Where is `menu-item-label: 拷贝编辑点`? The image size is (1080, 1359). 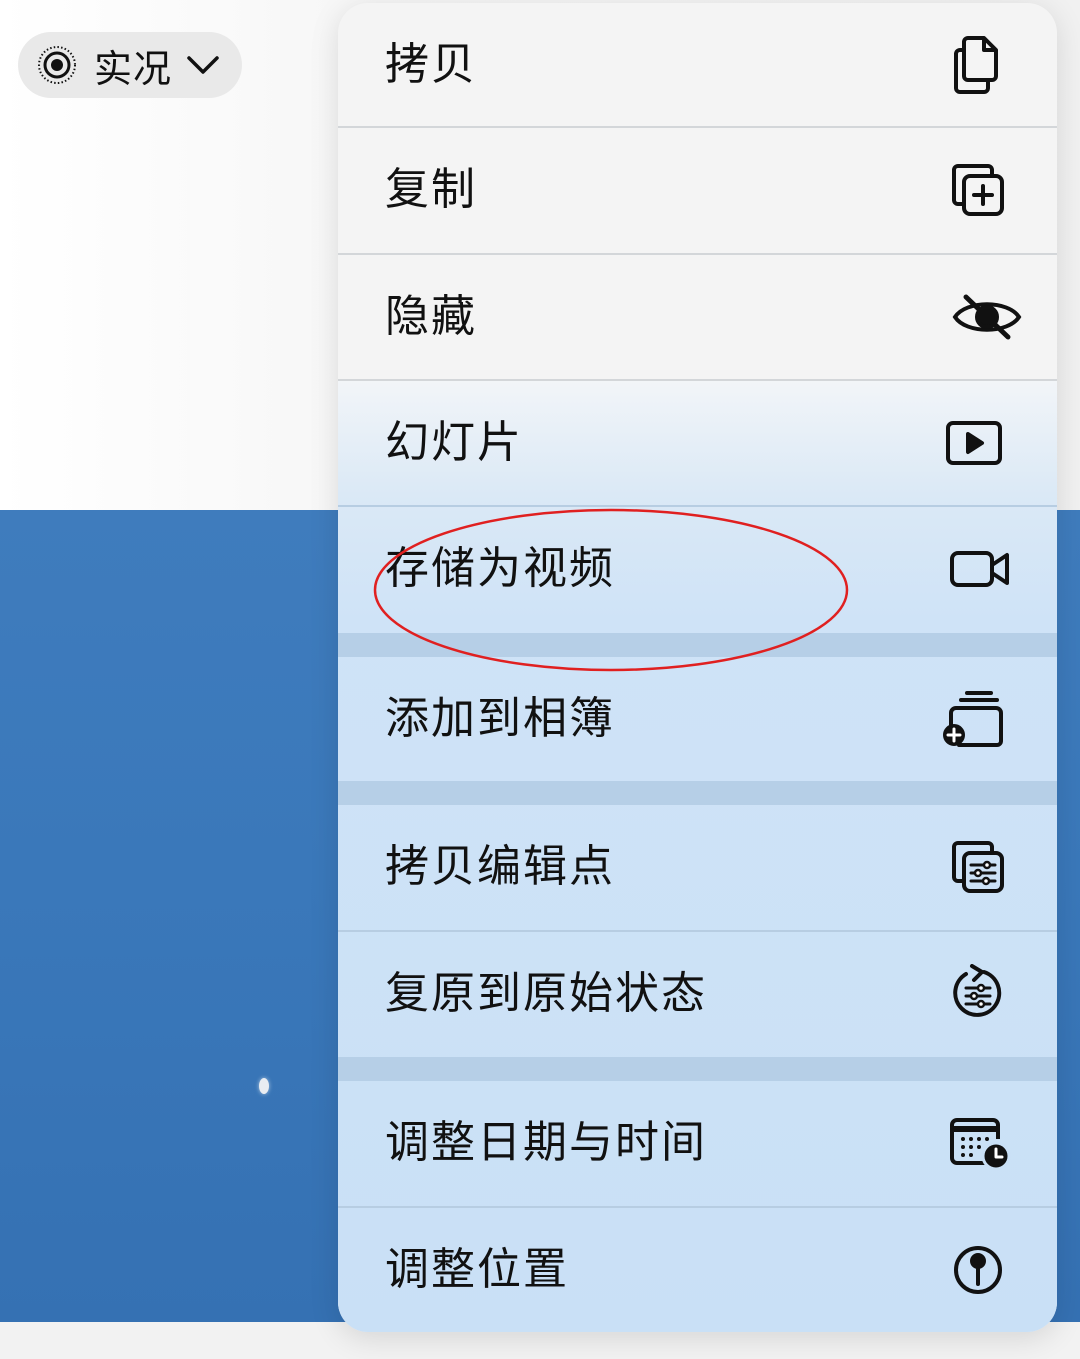 menu-item-label: 拷贝编辑点 is located at coordinates (500, 866).